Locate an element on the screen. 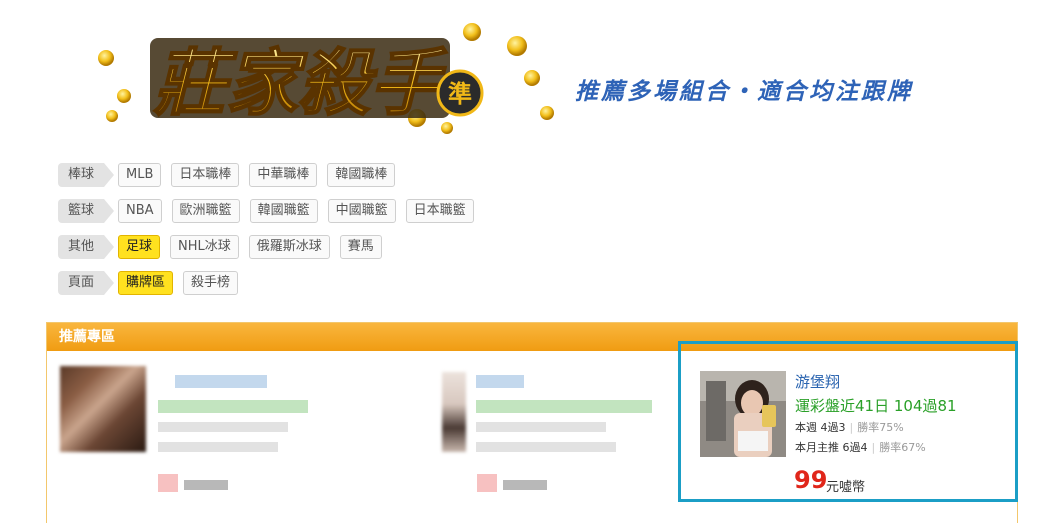 The width and height of the screenshot is (1062, 523). filter-row-page: 頁面 購牌區 殺手榜 is located at coordinates (153, 283).